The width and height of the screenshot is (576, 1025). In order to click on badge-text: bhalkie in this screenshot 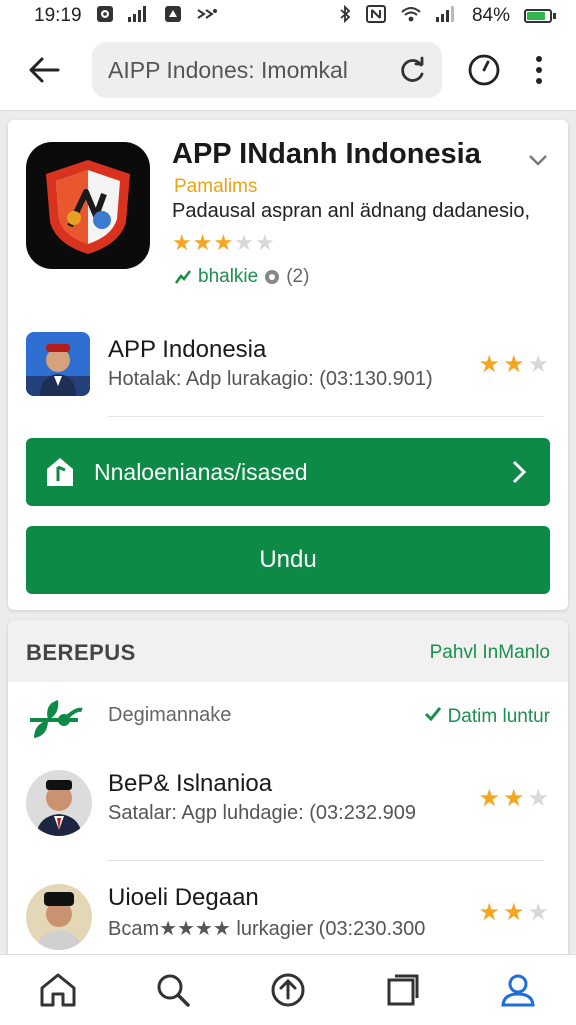, I will do `click(228, 276)`.